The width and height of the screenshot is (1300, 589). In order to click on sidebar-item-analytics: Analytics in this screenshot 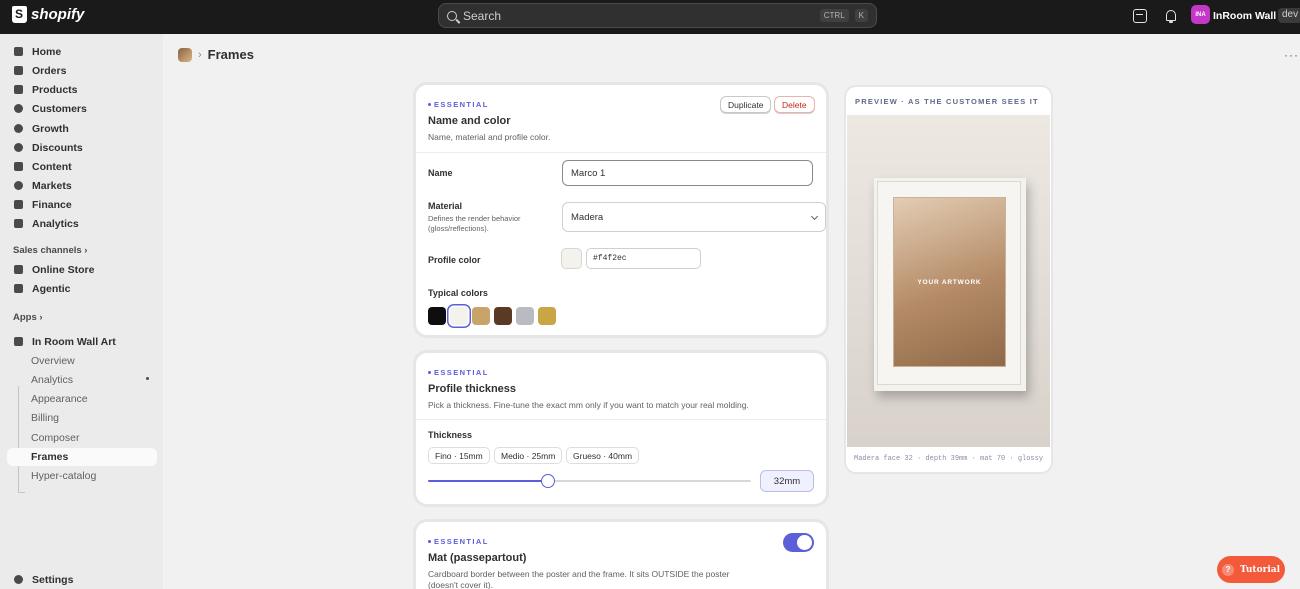, I will do `click(82, 223)`.